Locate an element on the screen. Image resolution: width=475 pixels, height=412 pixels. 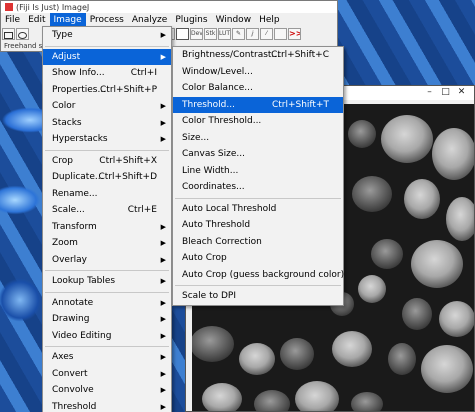
menu-item-label: Transform is located at coordinates (74, 226).